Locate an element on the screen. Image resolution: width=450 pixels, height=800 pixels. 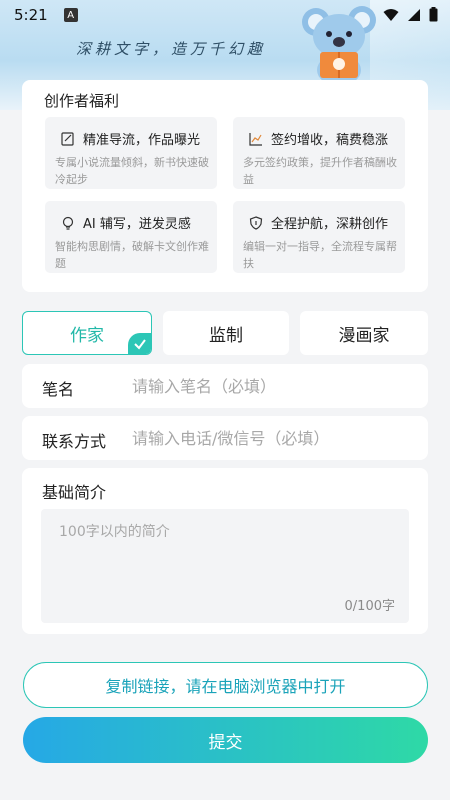
contact-label: 联系方式 is located at coordinates (74, 441).